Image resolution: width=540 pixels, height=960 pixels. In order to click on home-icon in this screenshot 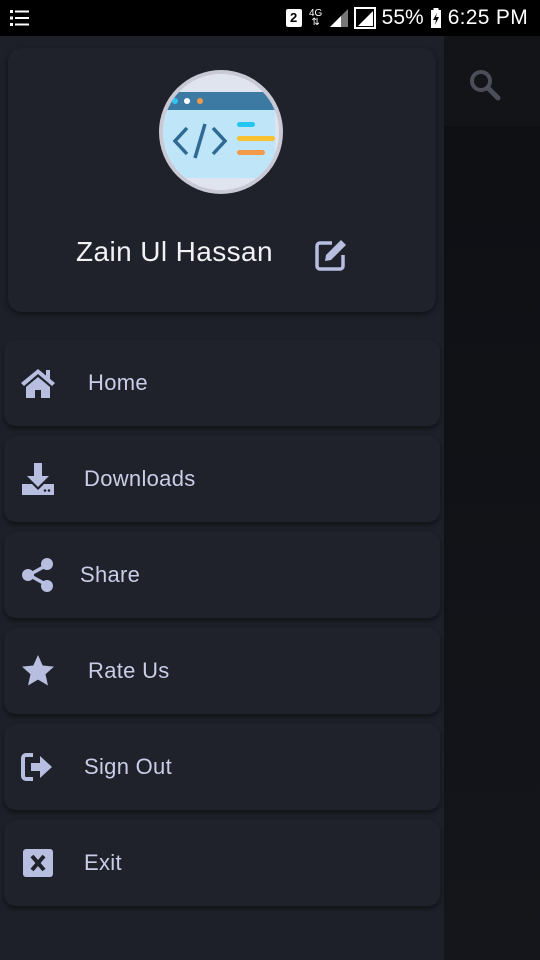, I will do `click(38, 383)`.